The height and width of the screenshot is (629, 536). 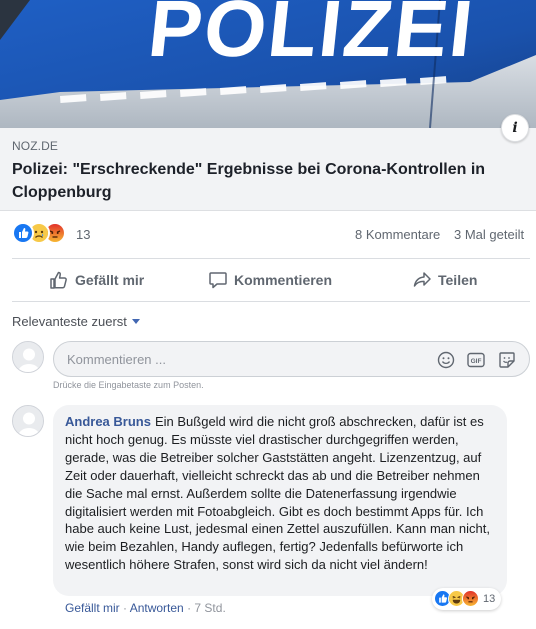 I want to click on comment-sort-dropdown: Relevanteste zuerst, so click(x=76, y=321).